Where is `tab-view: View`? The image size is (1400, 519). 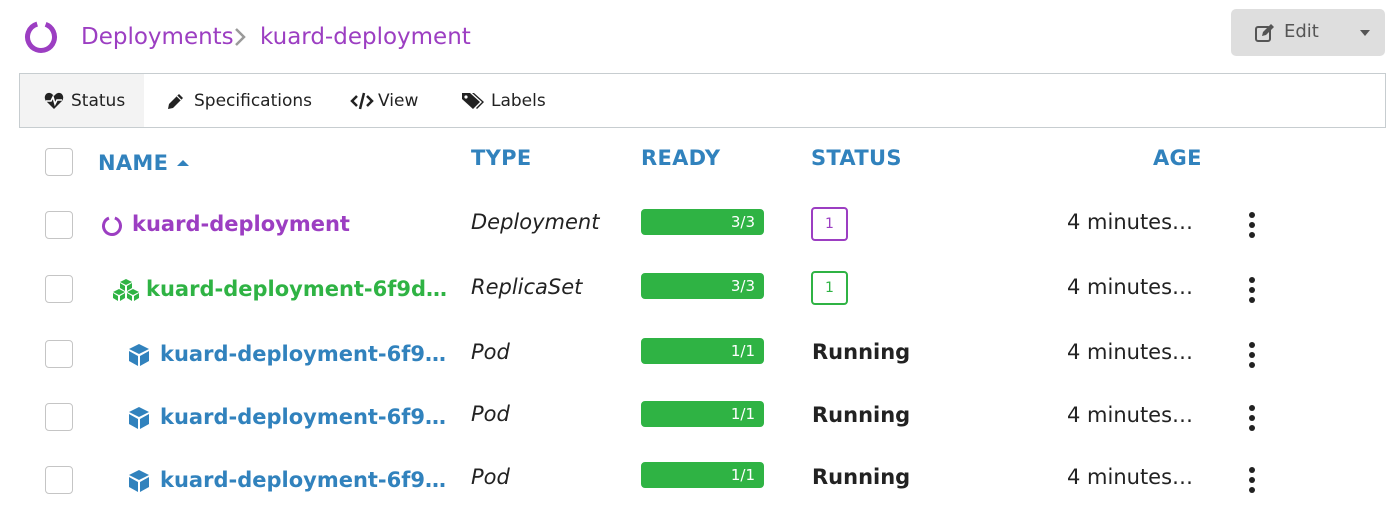
tab-view: View is located at coordinates (385, 100).